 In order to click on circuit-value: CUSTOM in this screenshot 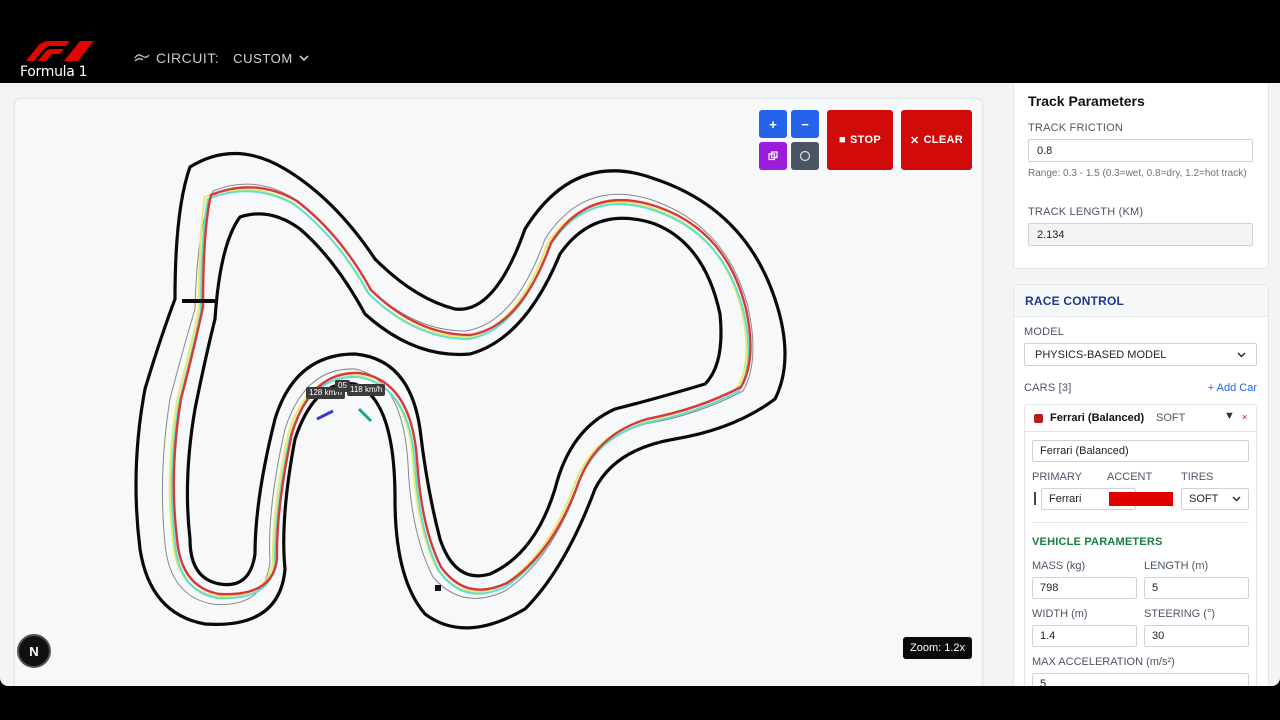, I will do `click(263, 58)`.